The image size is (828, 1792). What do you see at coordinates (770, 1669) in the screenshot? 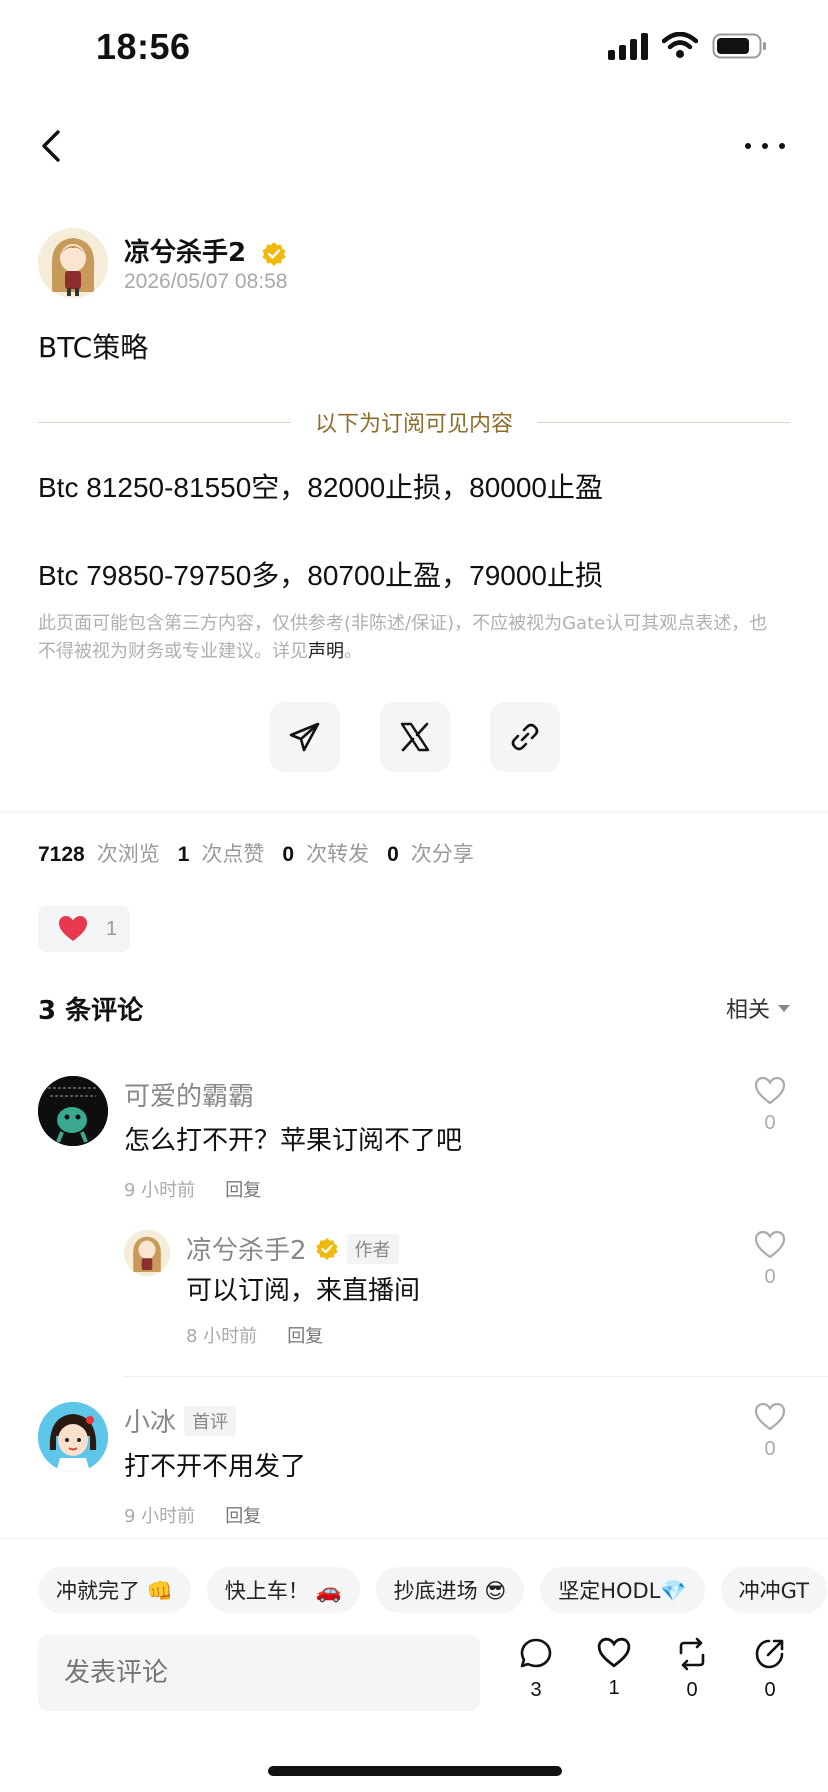
I see `share-action-button: 0` at bounding box center [770, 1669].